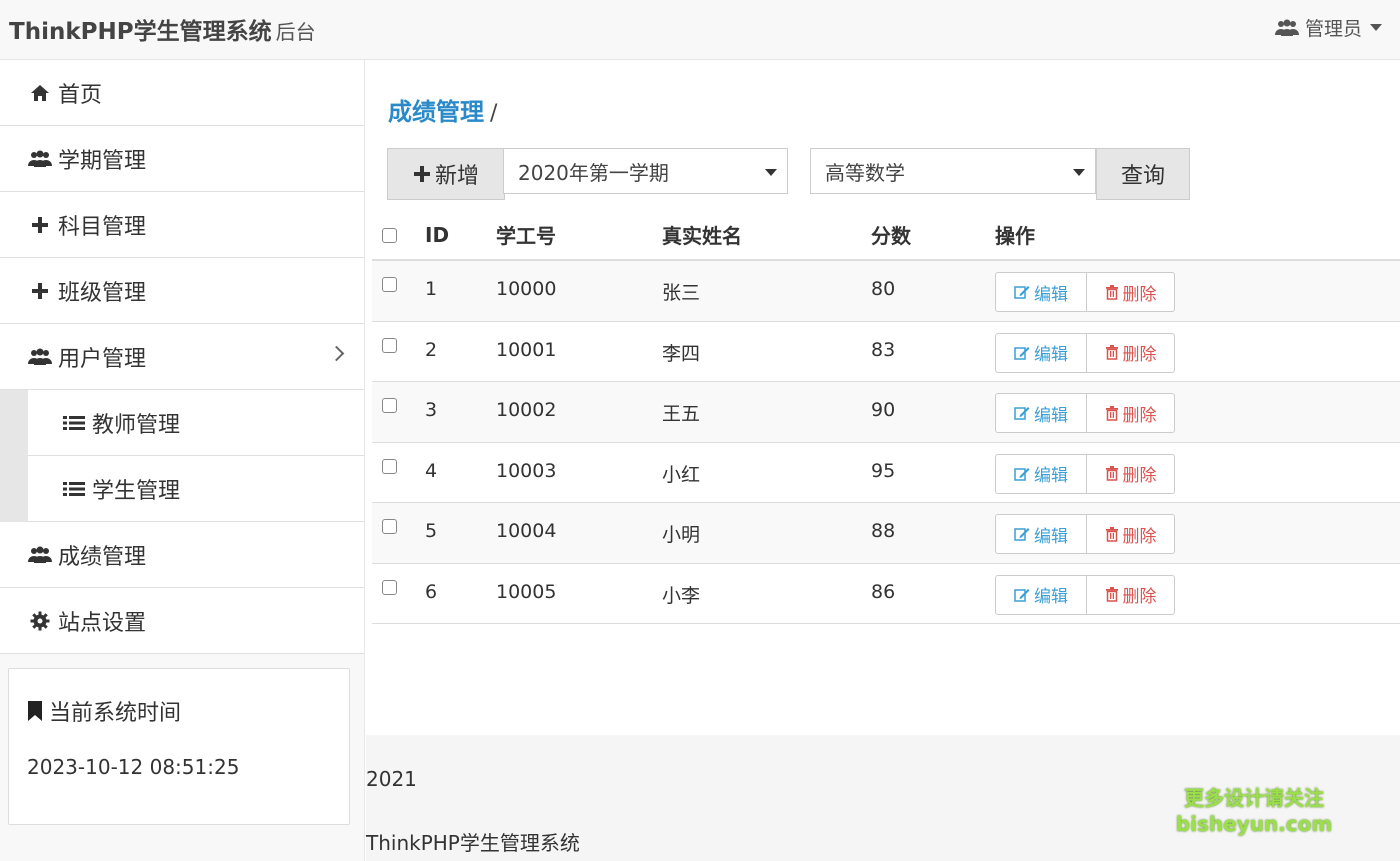 Image resolution: width=1400 pixels, height=861 pixels. I want to click on home-icon, so click(40, 93).